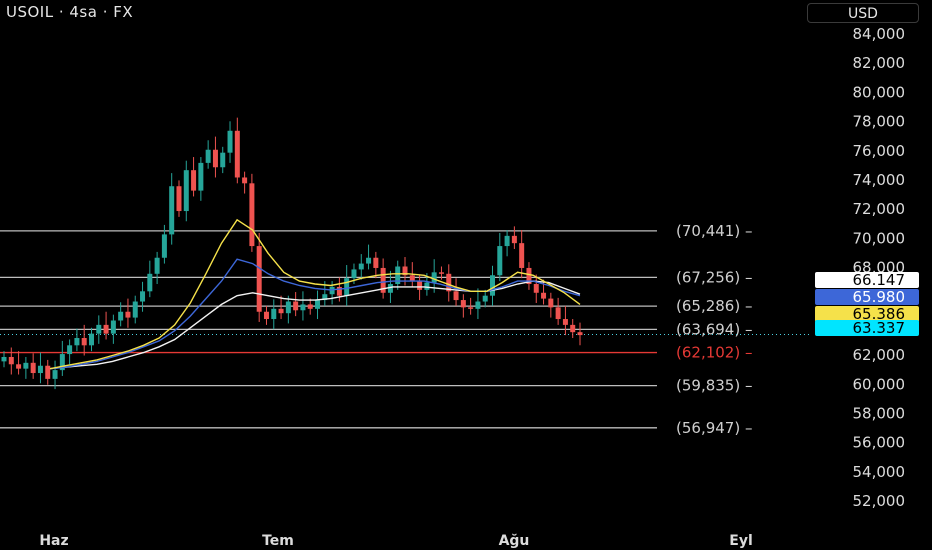  What do you see at coordinates (879, 297) in the screenshot?
I see `price-tag-label: 65.980` at bounding box center [879, 297].